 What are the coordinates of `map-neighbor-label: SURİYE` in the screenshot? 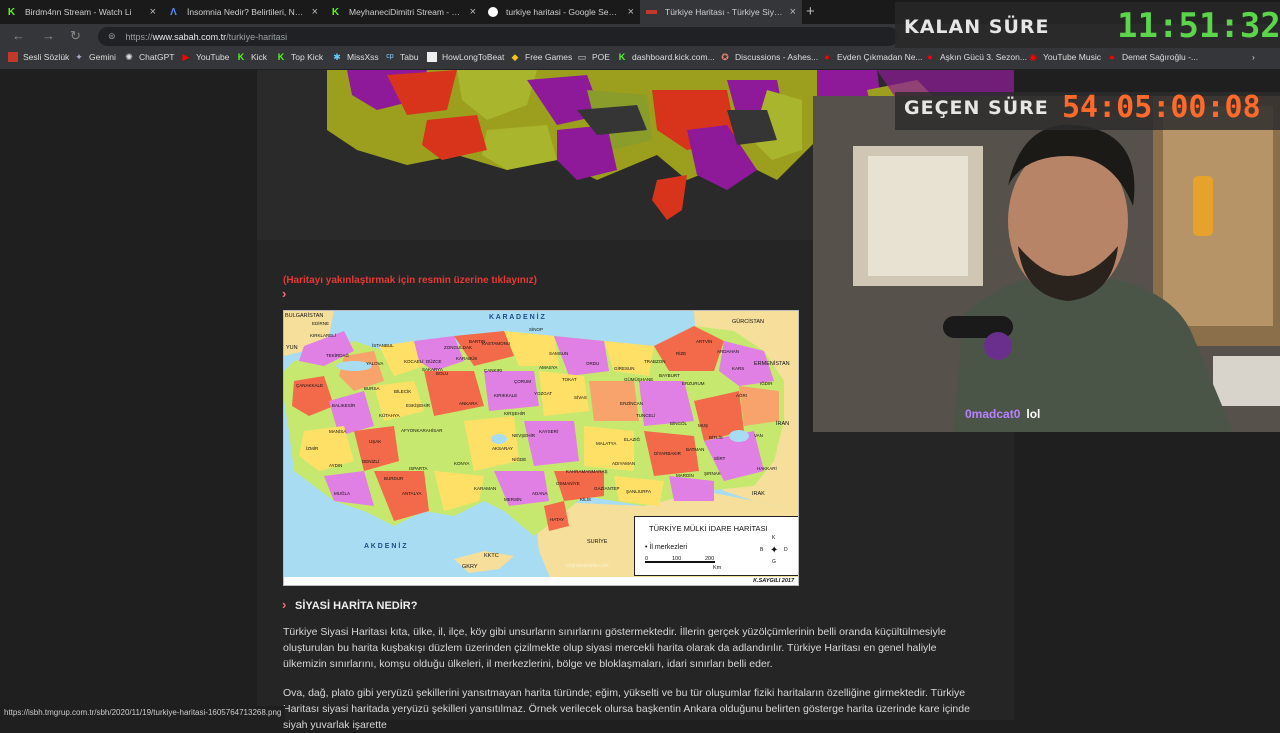 It's located at (597, 542).